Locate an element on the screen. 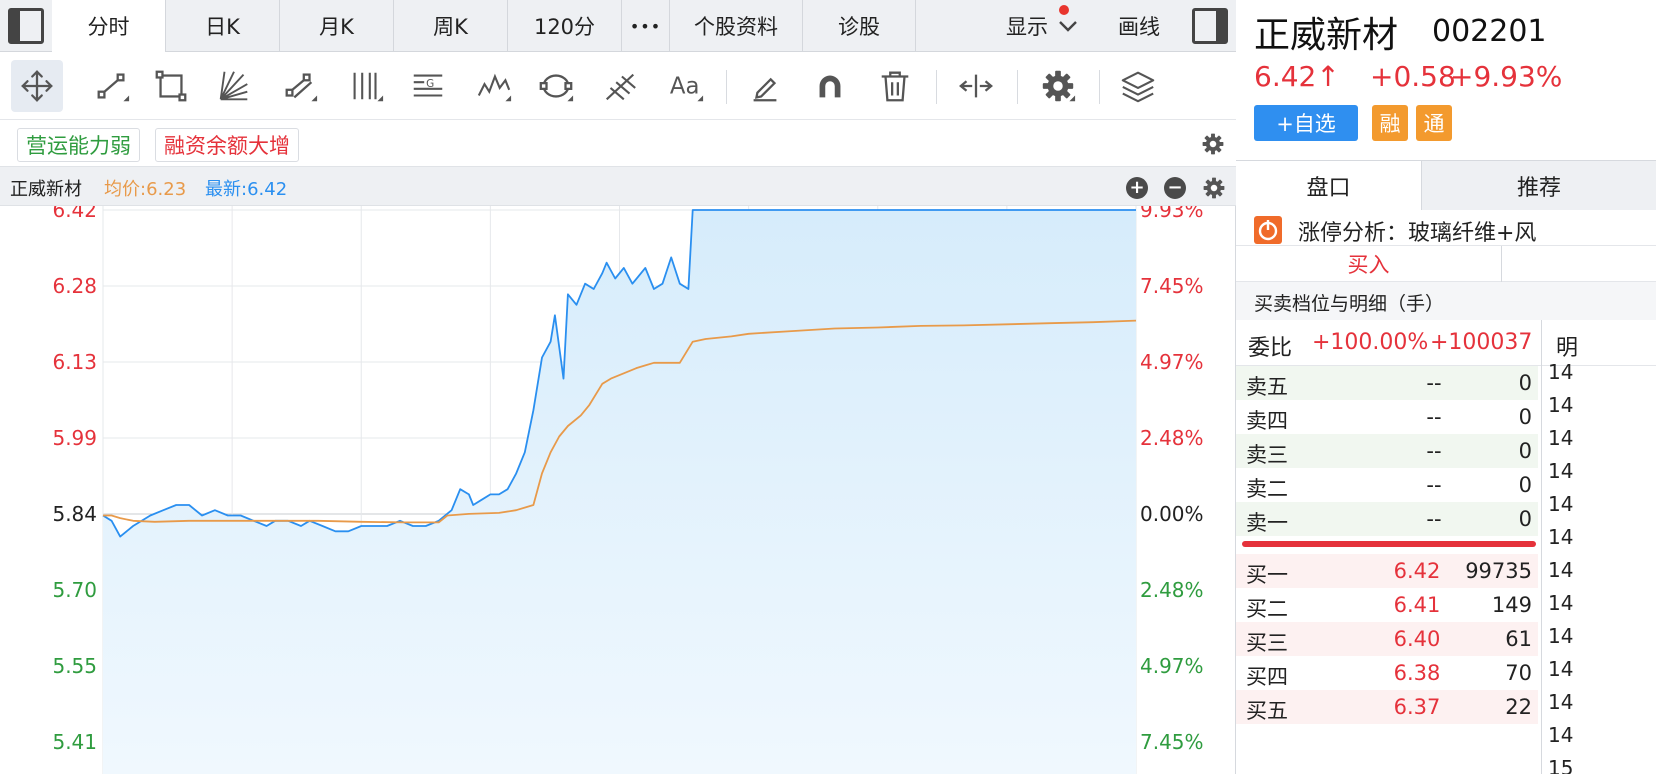  wave-tool is located at coordinates (494, 86).